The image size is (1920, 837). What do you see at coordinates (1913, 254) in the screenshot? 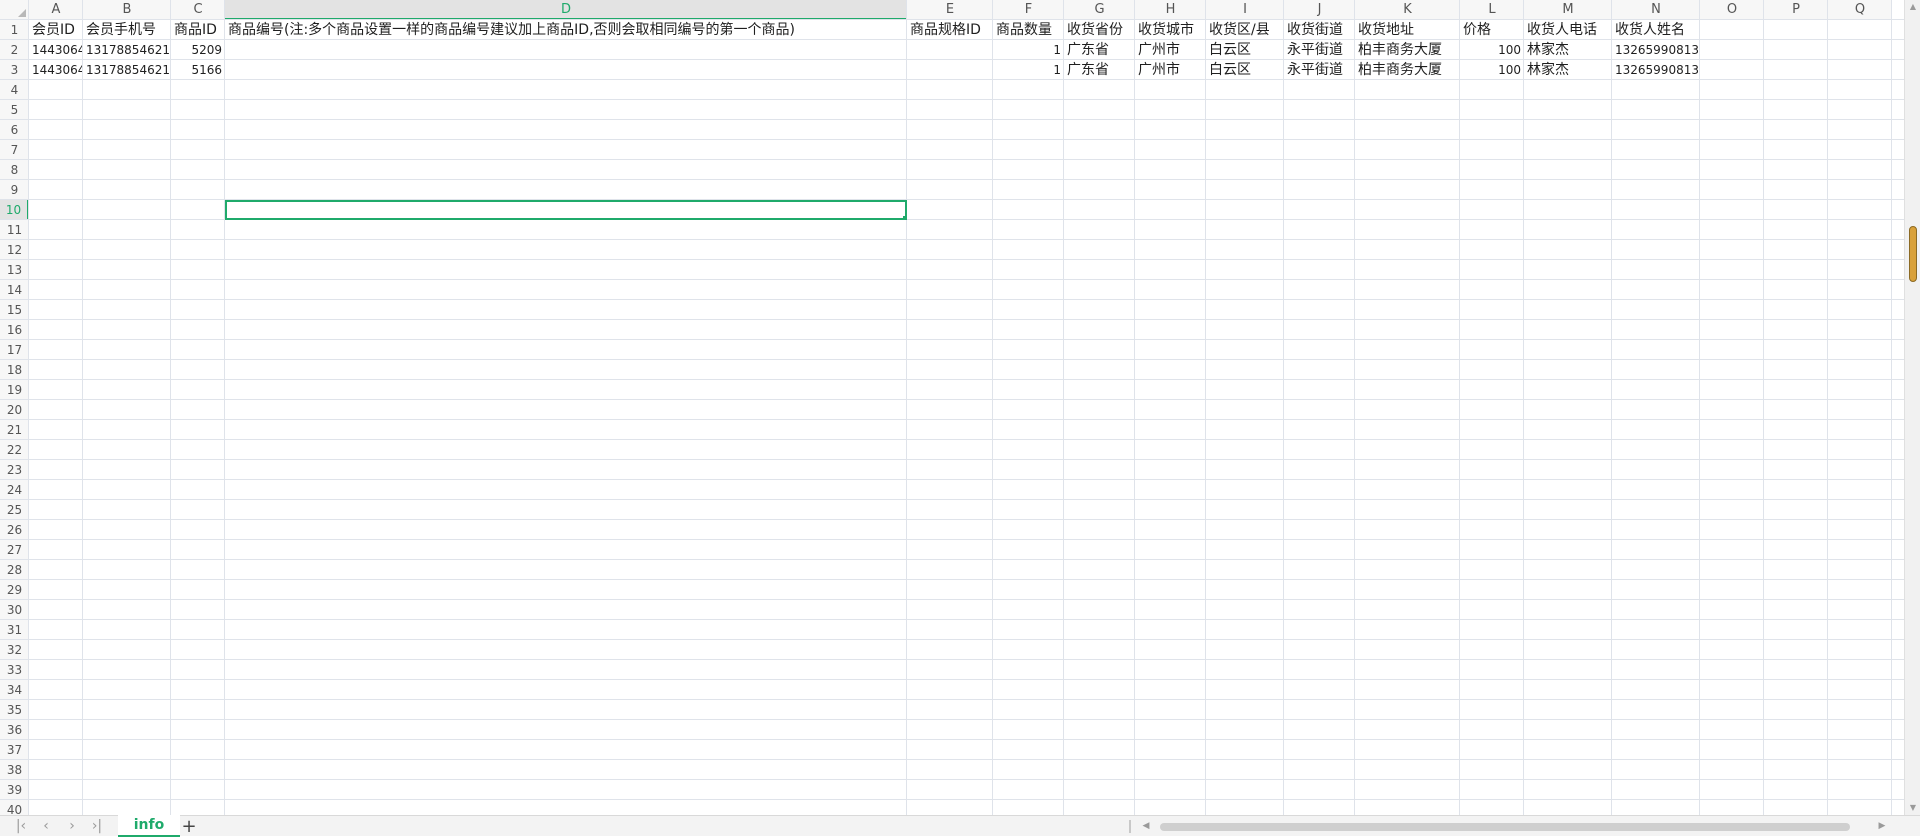
I see `vertical-scroll-thumb` at bounding box center [1913, 254].